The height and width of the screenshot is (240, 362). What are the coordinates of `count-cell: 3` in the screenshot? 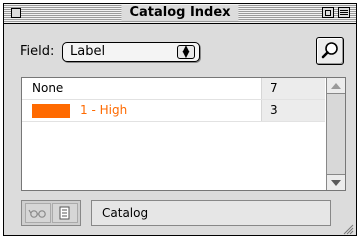 It's located at (293, 110).